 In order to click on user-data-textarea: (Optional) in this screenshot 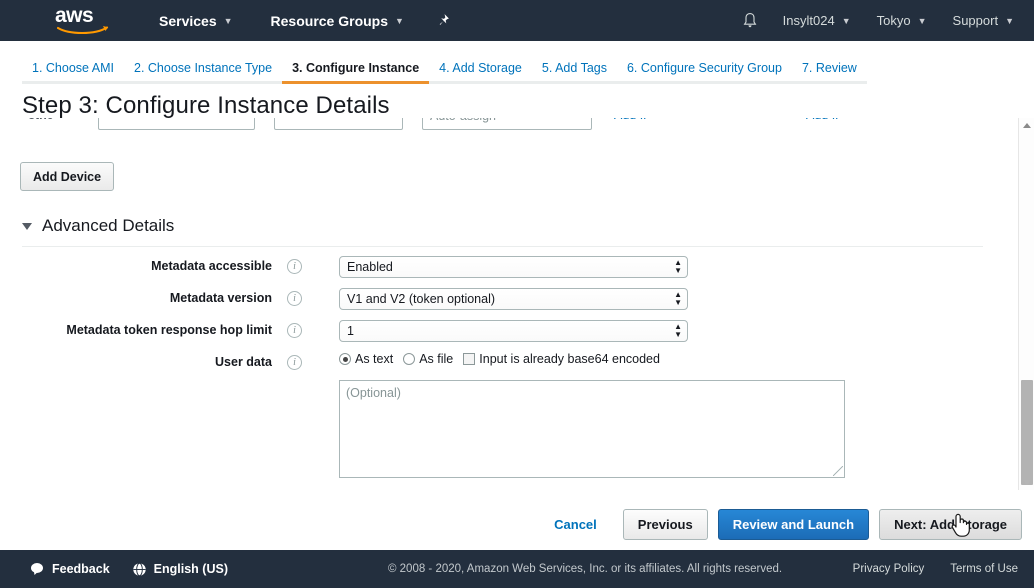, I will do `click(592, 429)`.